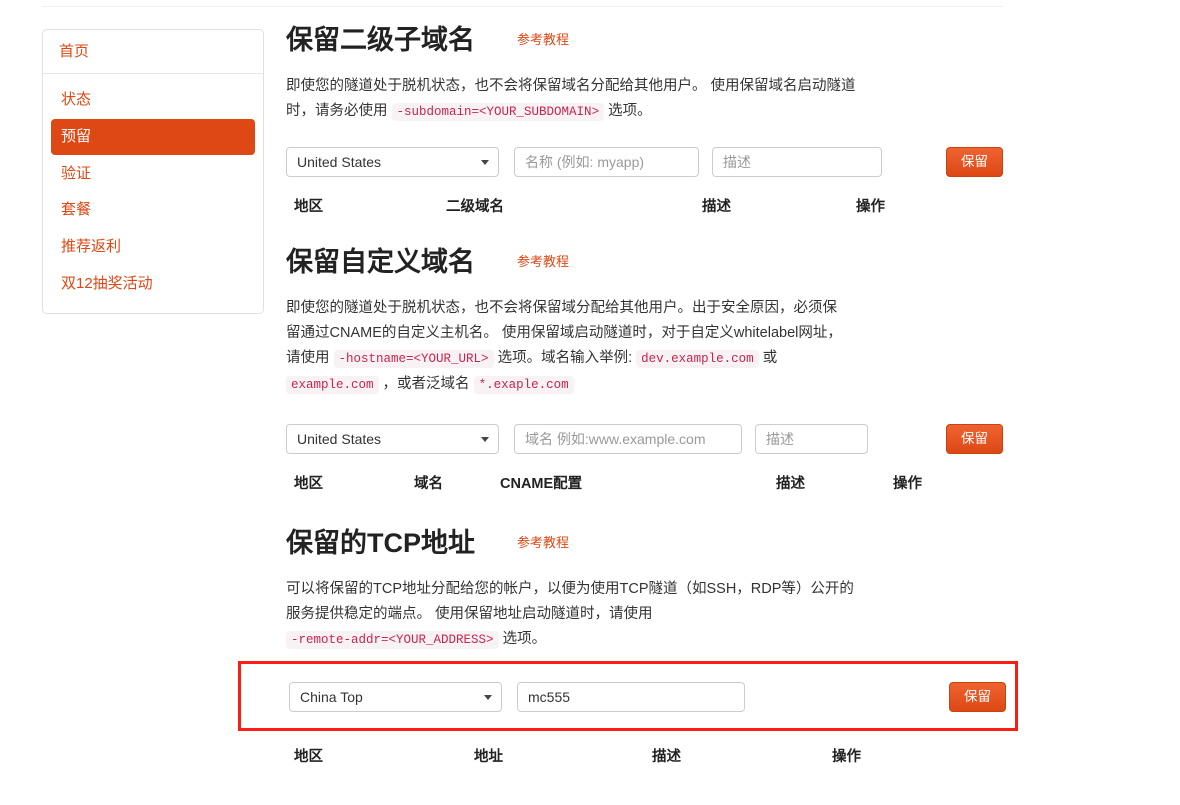  I want to click on tutorial-link-custom-domain: 参考教程, so click(543, 260).